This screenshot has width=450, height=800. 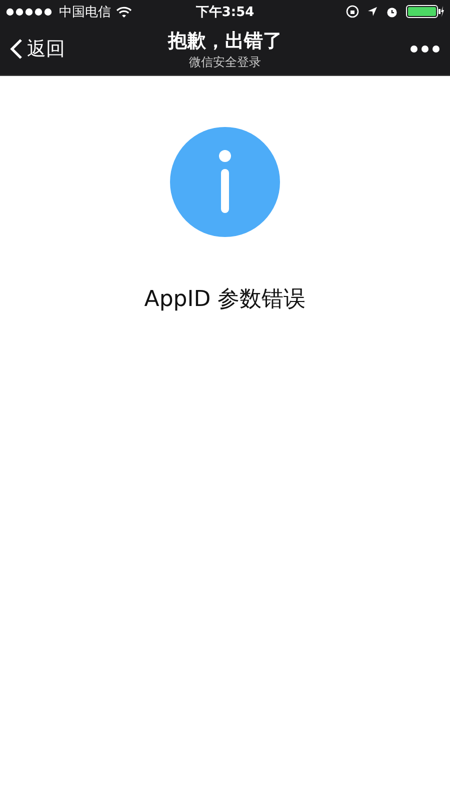 What do you see at coordinates (124, 12) in the screenshot?
I see `wifi-icon` at bounding box center [124, 12].